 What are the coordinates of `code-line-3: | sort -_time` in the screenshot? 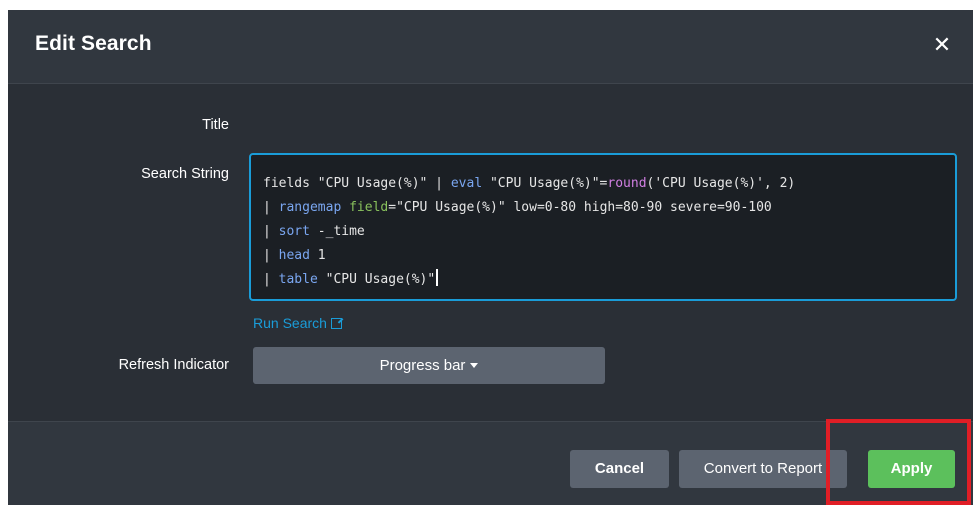 It's located at (314, 231).